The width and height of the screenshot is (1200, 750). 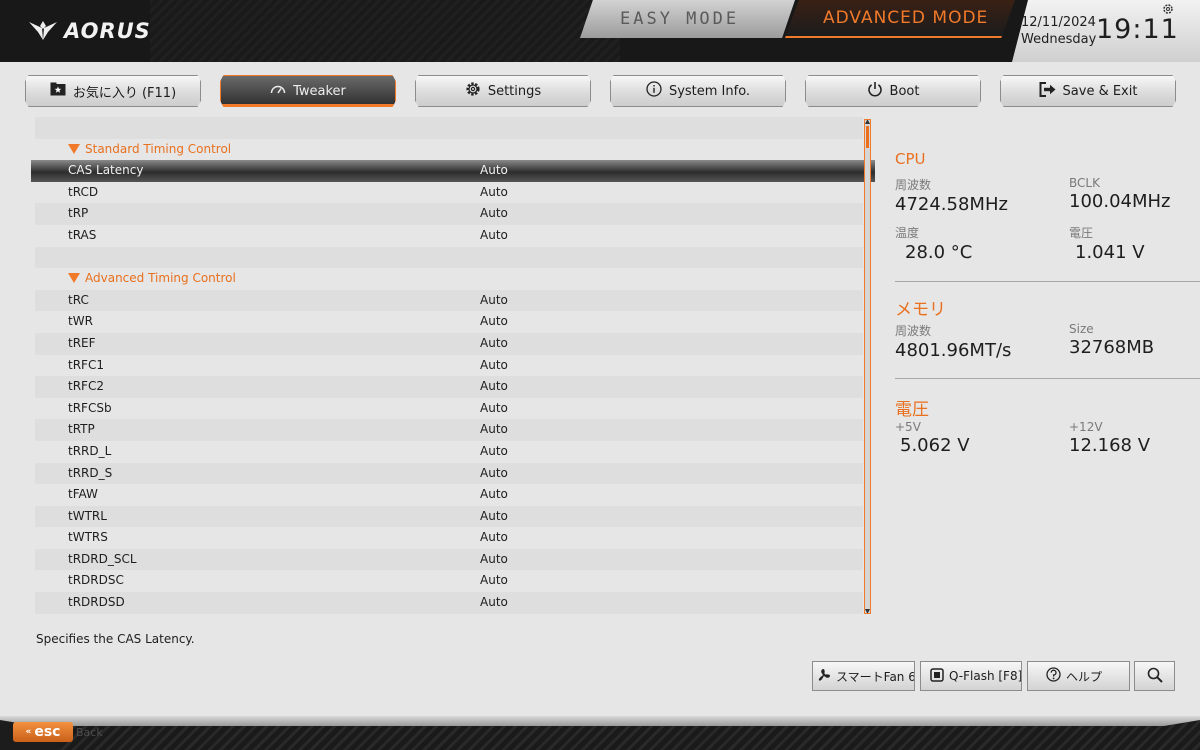 What do you see at coordinates (319, 91) in the screenshot?
I see `tab-label: Tweaker` at bounding box center [319, 91].